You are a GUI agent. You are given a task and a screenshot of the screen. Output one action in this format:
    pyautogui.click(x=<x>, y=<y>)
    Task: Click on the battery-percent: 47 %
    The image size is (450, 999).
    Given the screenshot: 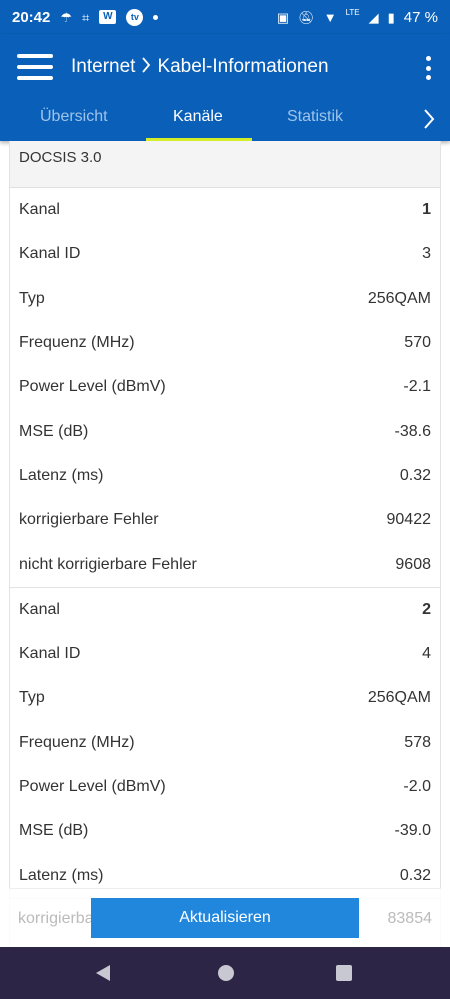 What is the action you would take?
    pyautogui.click(x=420, y=17)
    